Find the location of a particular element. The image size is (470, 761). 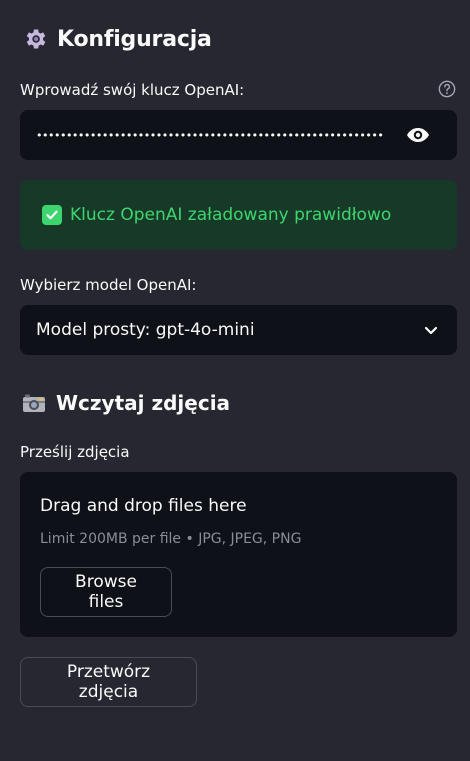

process-images-button: Przetwórz zdjęcia is located at coordinates (108, 682).